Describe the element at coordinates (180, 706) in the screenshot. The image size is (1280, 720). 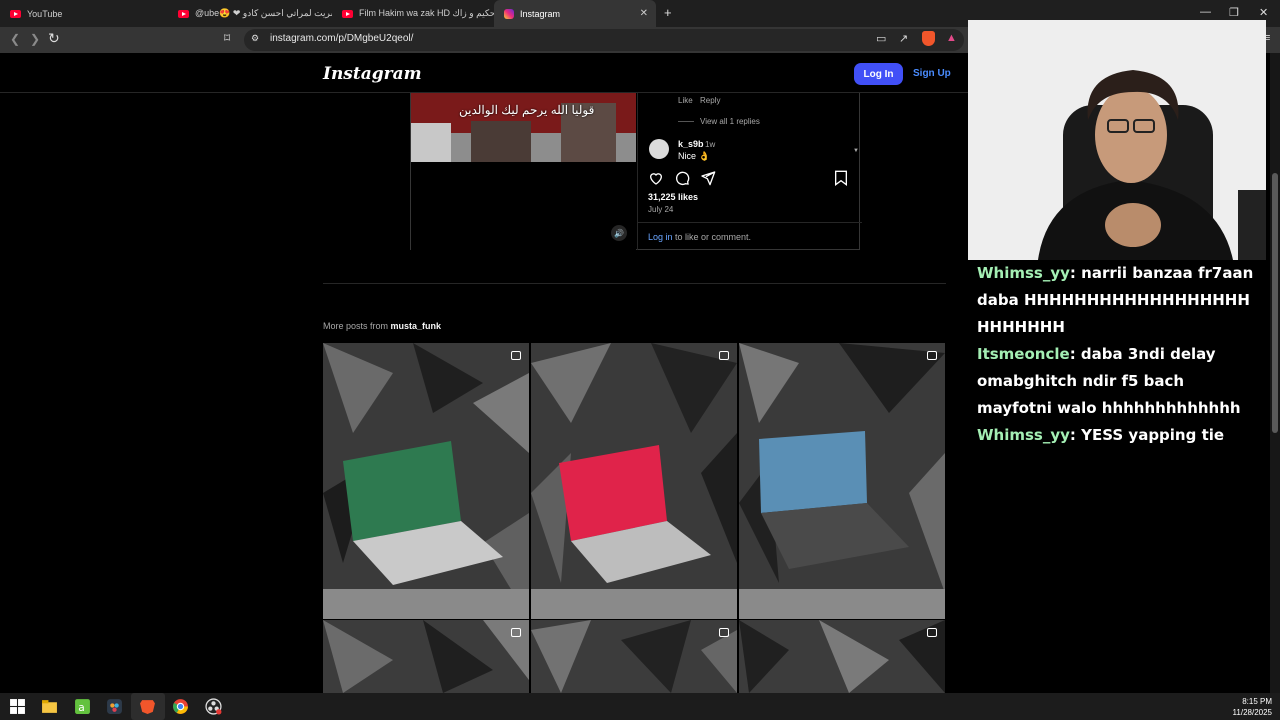
I see `chrome-icon` at that location.